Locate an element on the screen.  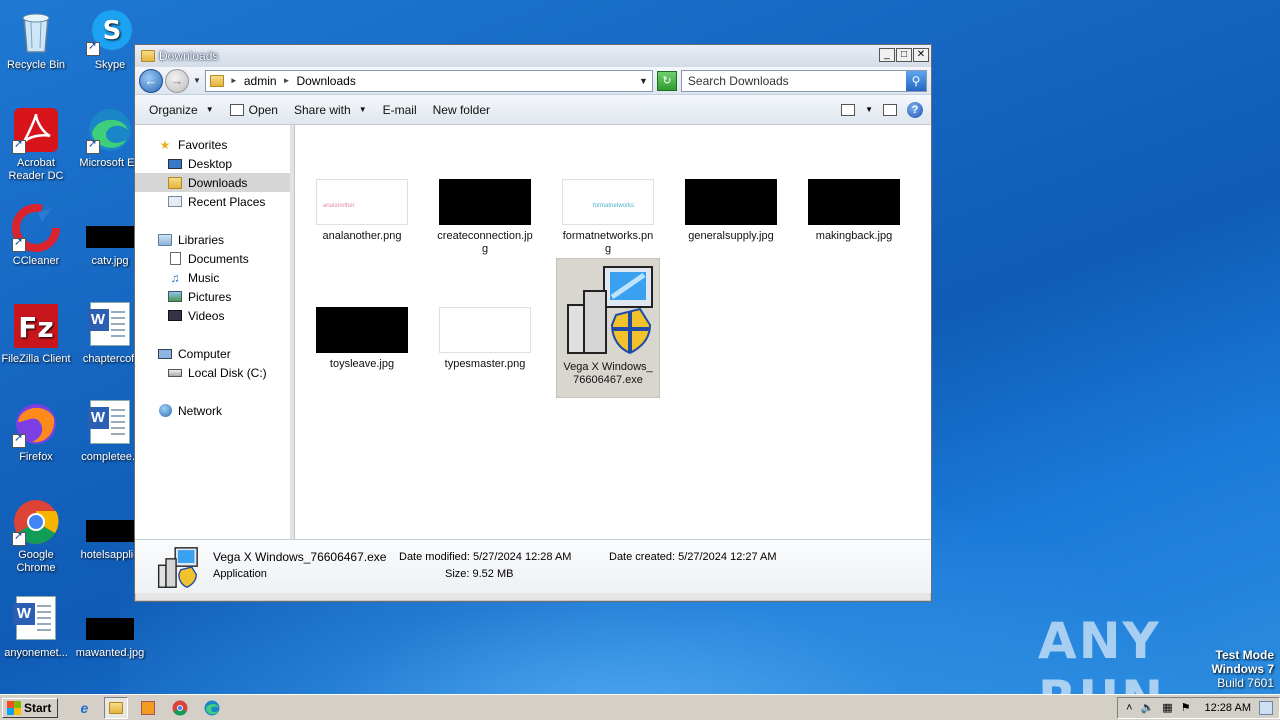
maximize-button: □ is located at coordinates (904, 55).